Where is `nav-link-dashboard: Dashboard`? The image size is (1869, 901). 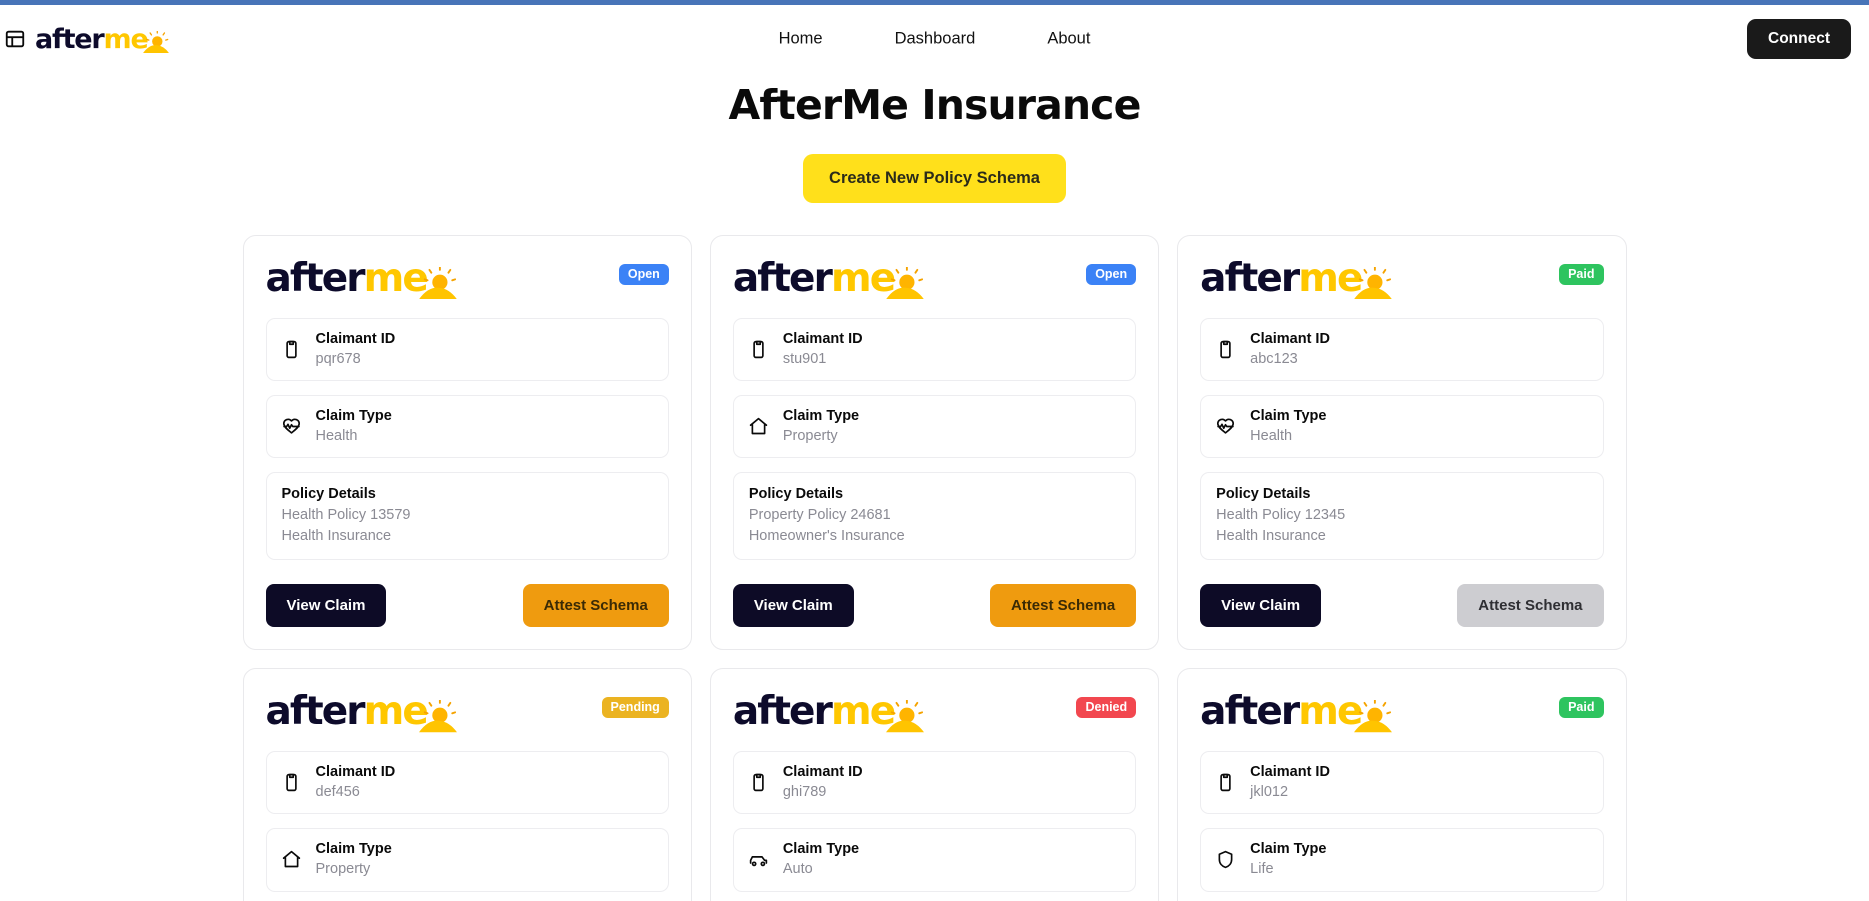 nav-link-dashboard: Dashboard is located at coordinates (935, 39).